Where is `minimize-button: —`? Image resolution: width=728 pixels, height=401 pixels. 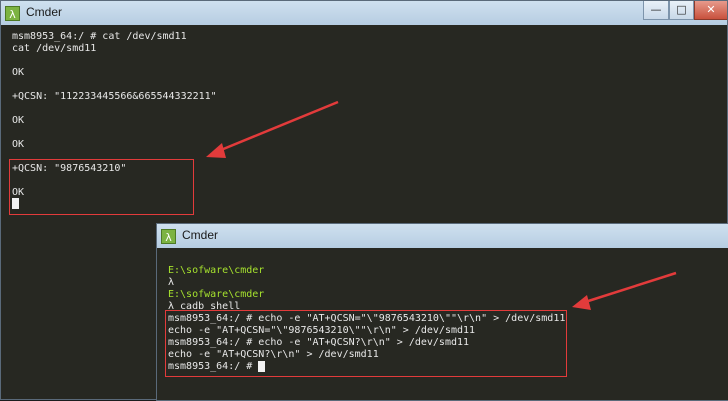 minimize-button: — is located at coordinates (656, 10).